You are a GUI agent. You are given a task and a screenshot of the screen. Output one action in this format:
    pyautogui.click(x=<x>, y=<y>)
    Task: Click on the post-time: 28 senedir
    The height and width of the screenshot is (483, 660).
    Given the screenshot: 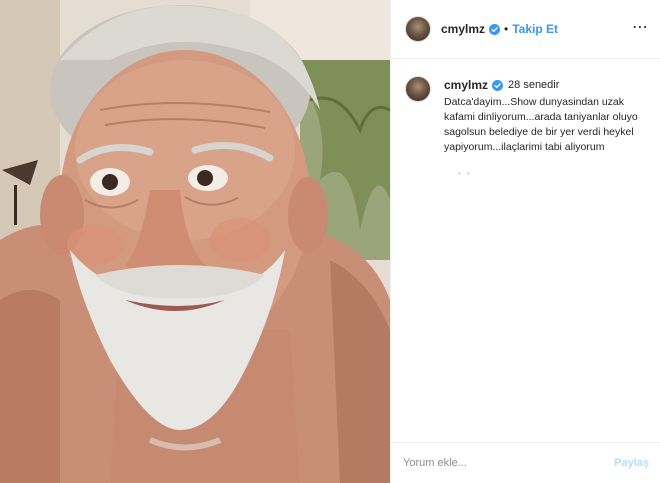 What is the action you would take?
    pyautogui.click(x=533, y=85)
    